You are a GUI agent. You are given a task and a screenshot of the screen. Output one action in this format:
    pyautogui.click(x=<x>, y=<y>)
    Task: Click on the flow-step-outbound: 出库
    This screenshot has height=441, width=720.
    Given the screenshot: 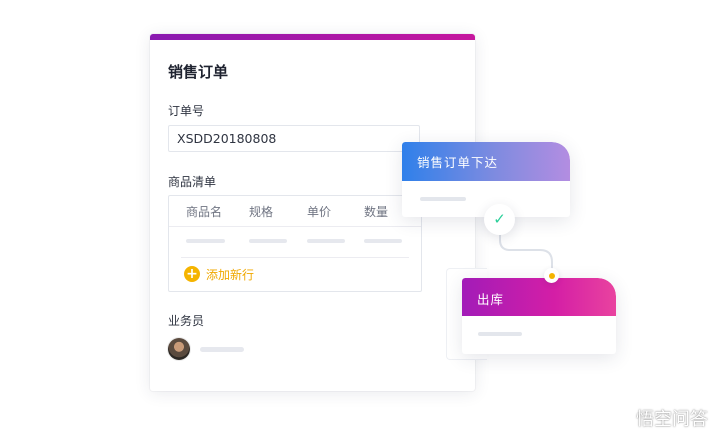 What is the action you would take?
    pyautogui.click(x=539, y=316)
    